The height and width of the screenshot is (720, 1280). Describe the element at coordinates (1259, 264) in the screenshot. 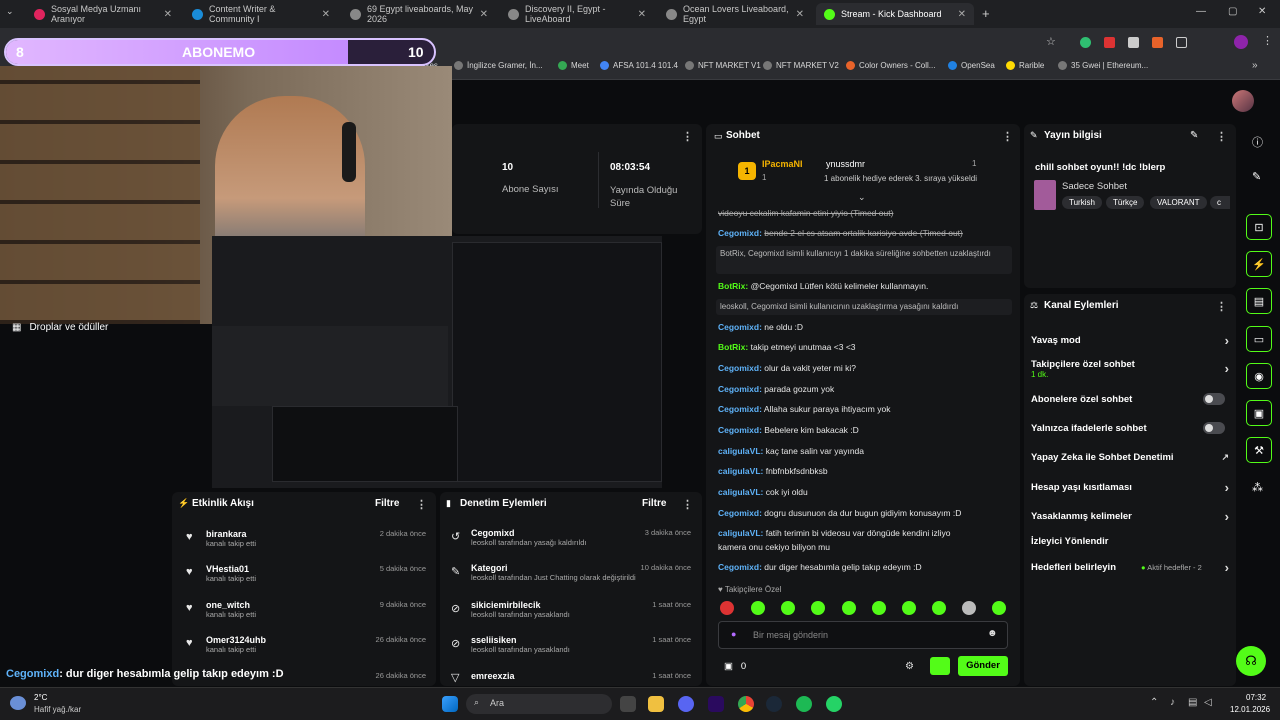

I see `lightning-icon: ⚡` at that location.